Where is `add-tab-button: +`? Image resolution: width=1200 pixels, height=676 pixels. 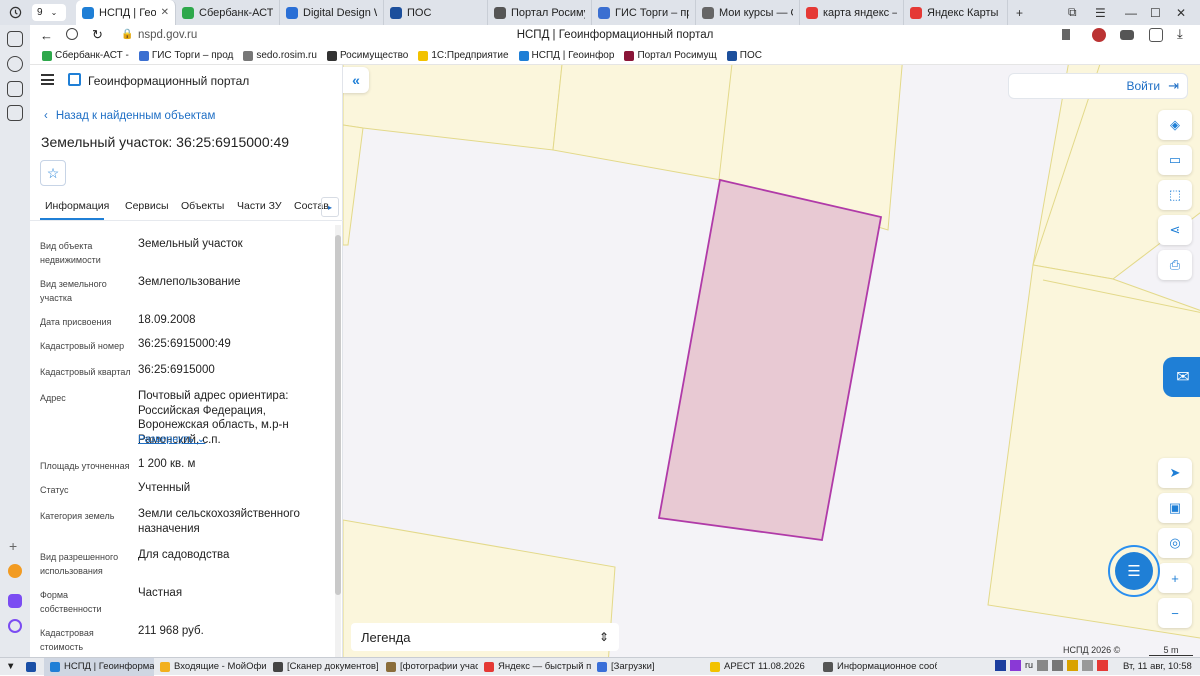 add-tab-button: + is located at coordinates (1019, 13).